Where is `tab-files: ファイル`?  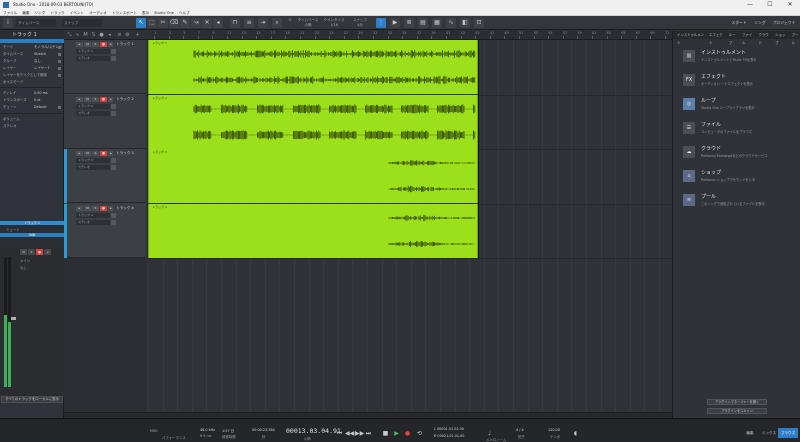
tab-files: ファイル is located at coordinates (748, 38).